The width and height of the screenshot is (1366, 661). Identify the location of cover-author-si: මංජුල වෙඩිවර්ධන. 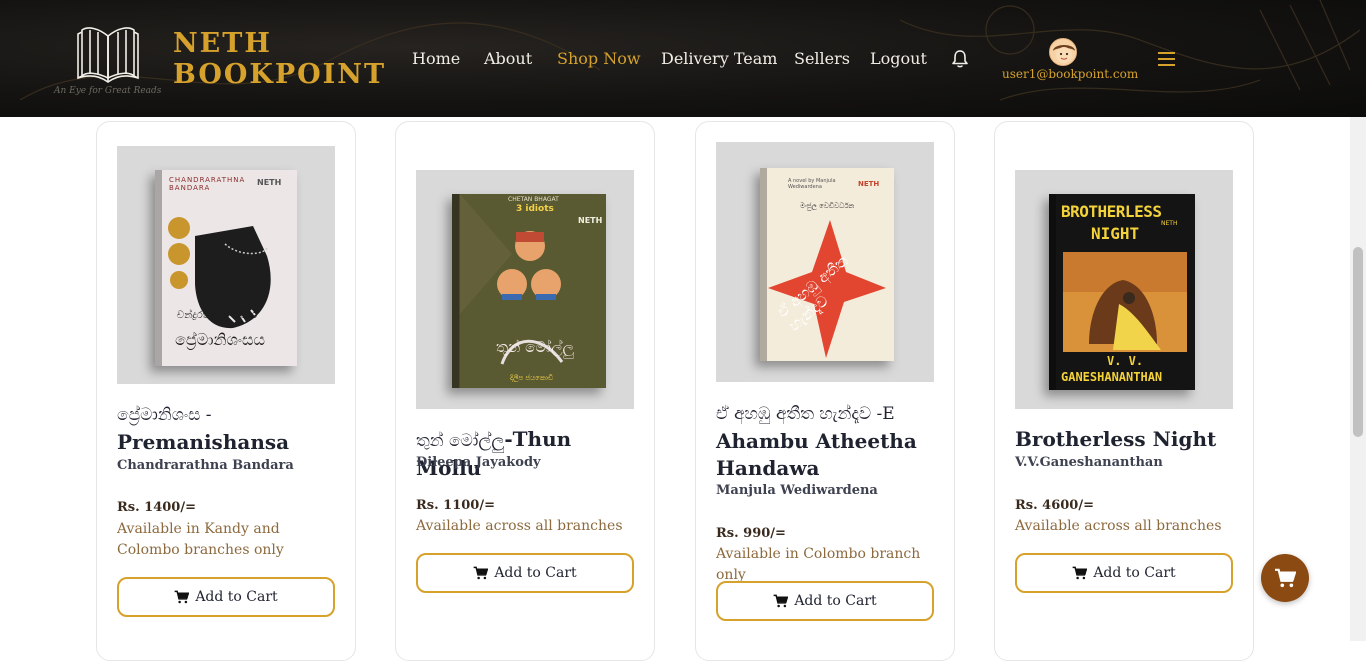
(827, 206).